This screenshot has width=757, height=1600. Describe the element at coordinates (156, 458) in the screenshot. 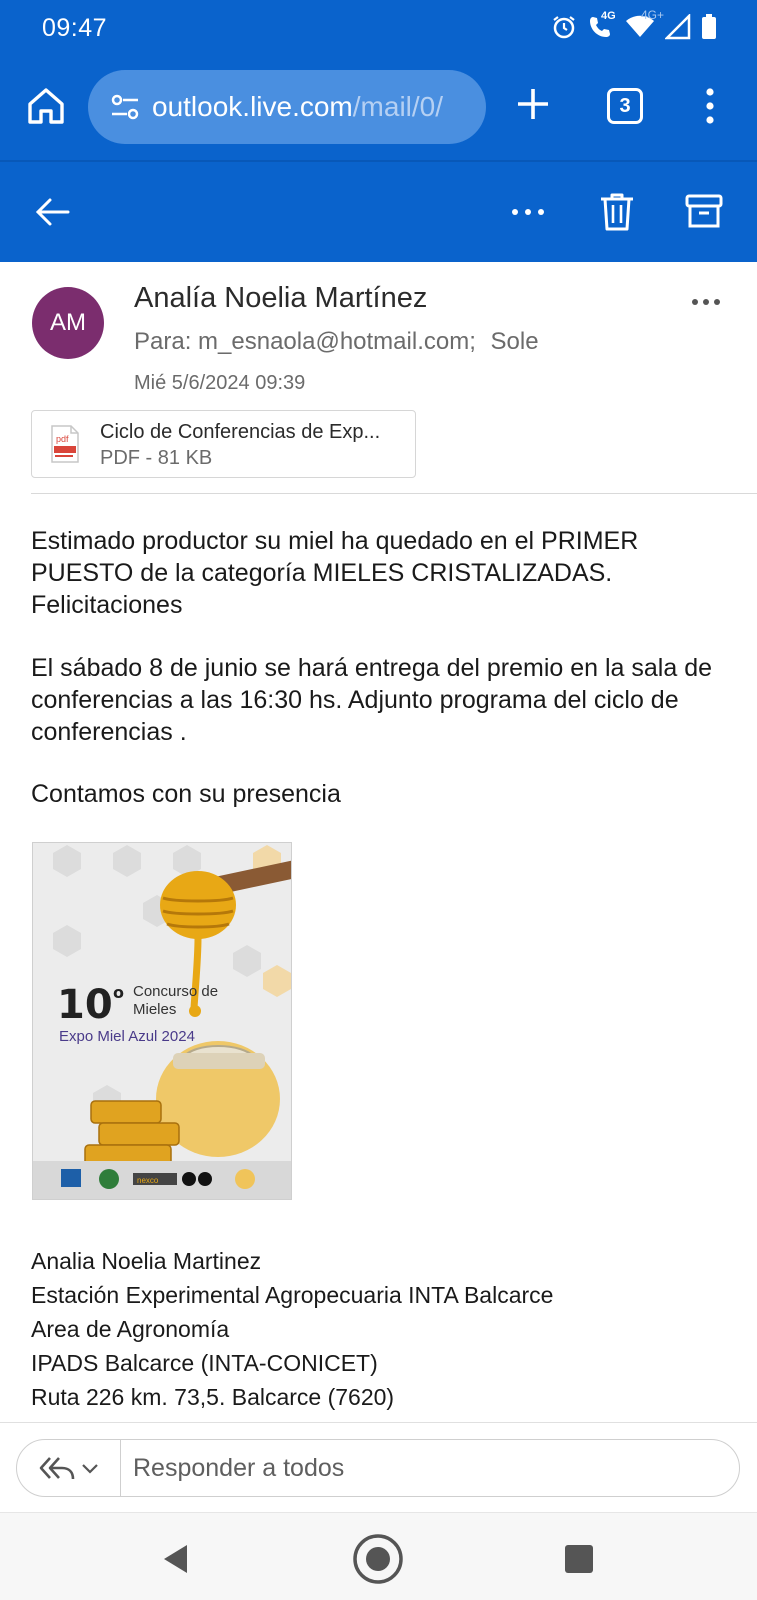

I see `attachment-meta: PDF - 81 KB` at that location.